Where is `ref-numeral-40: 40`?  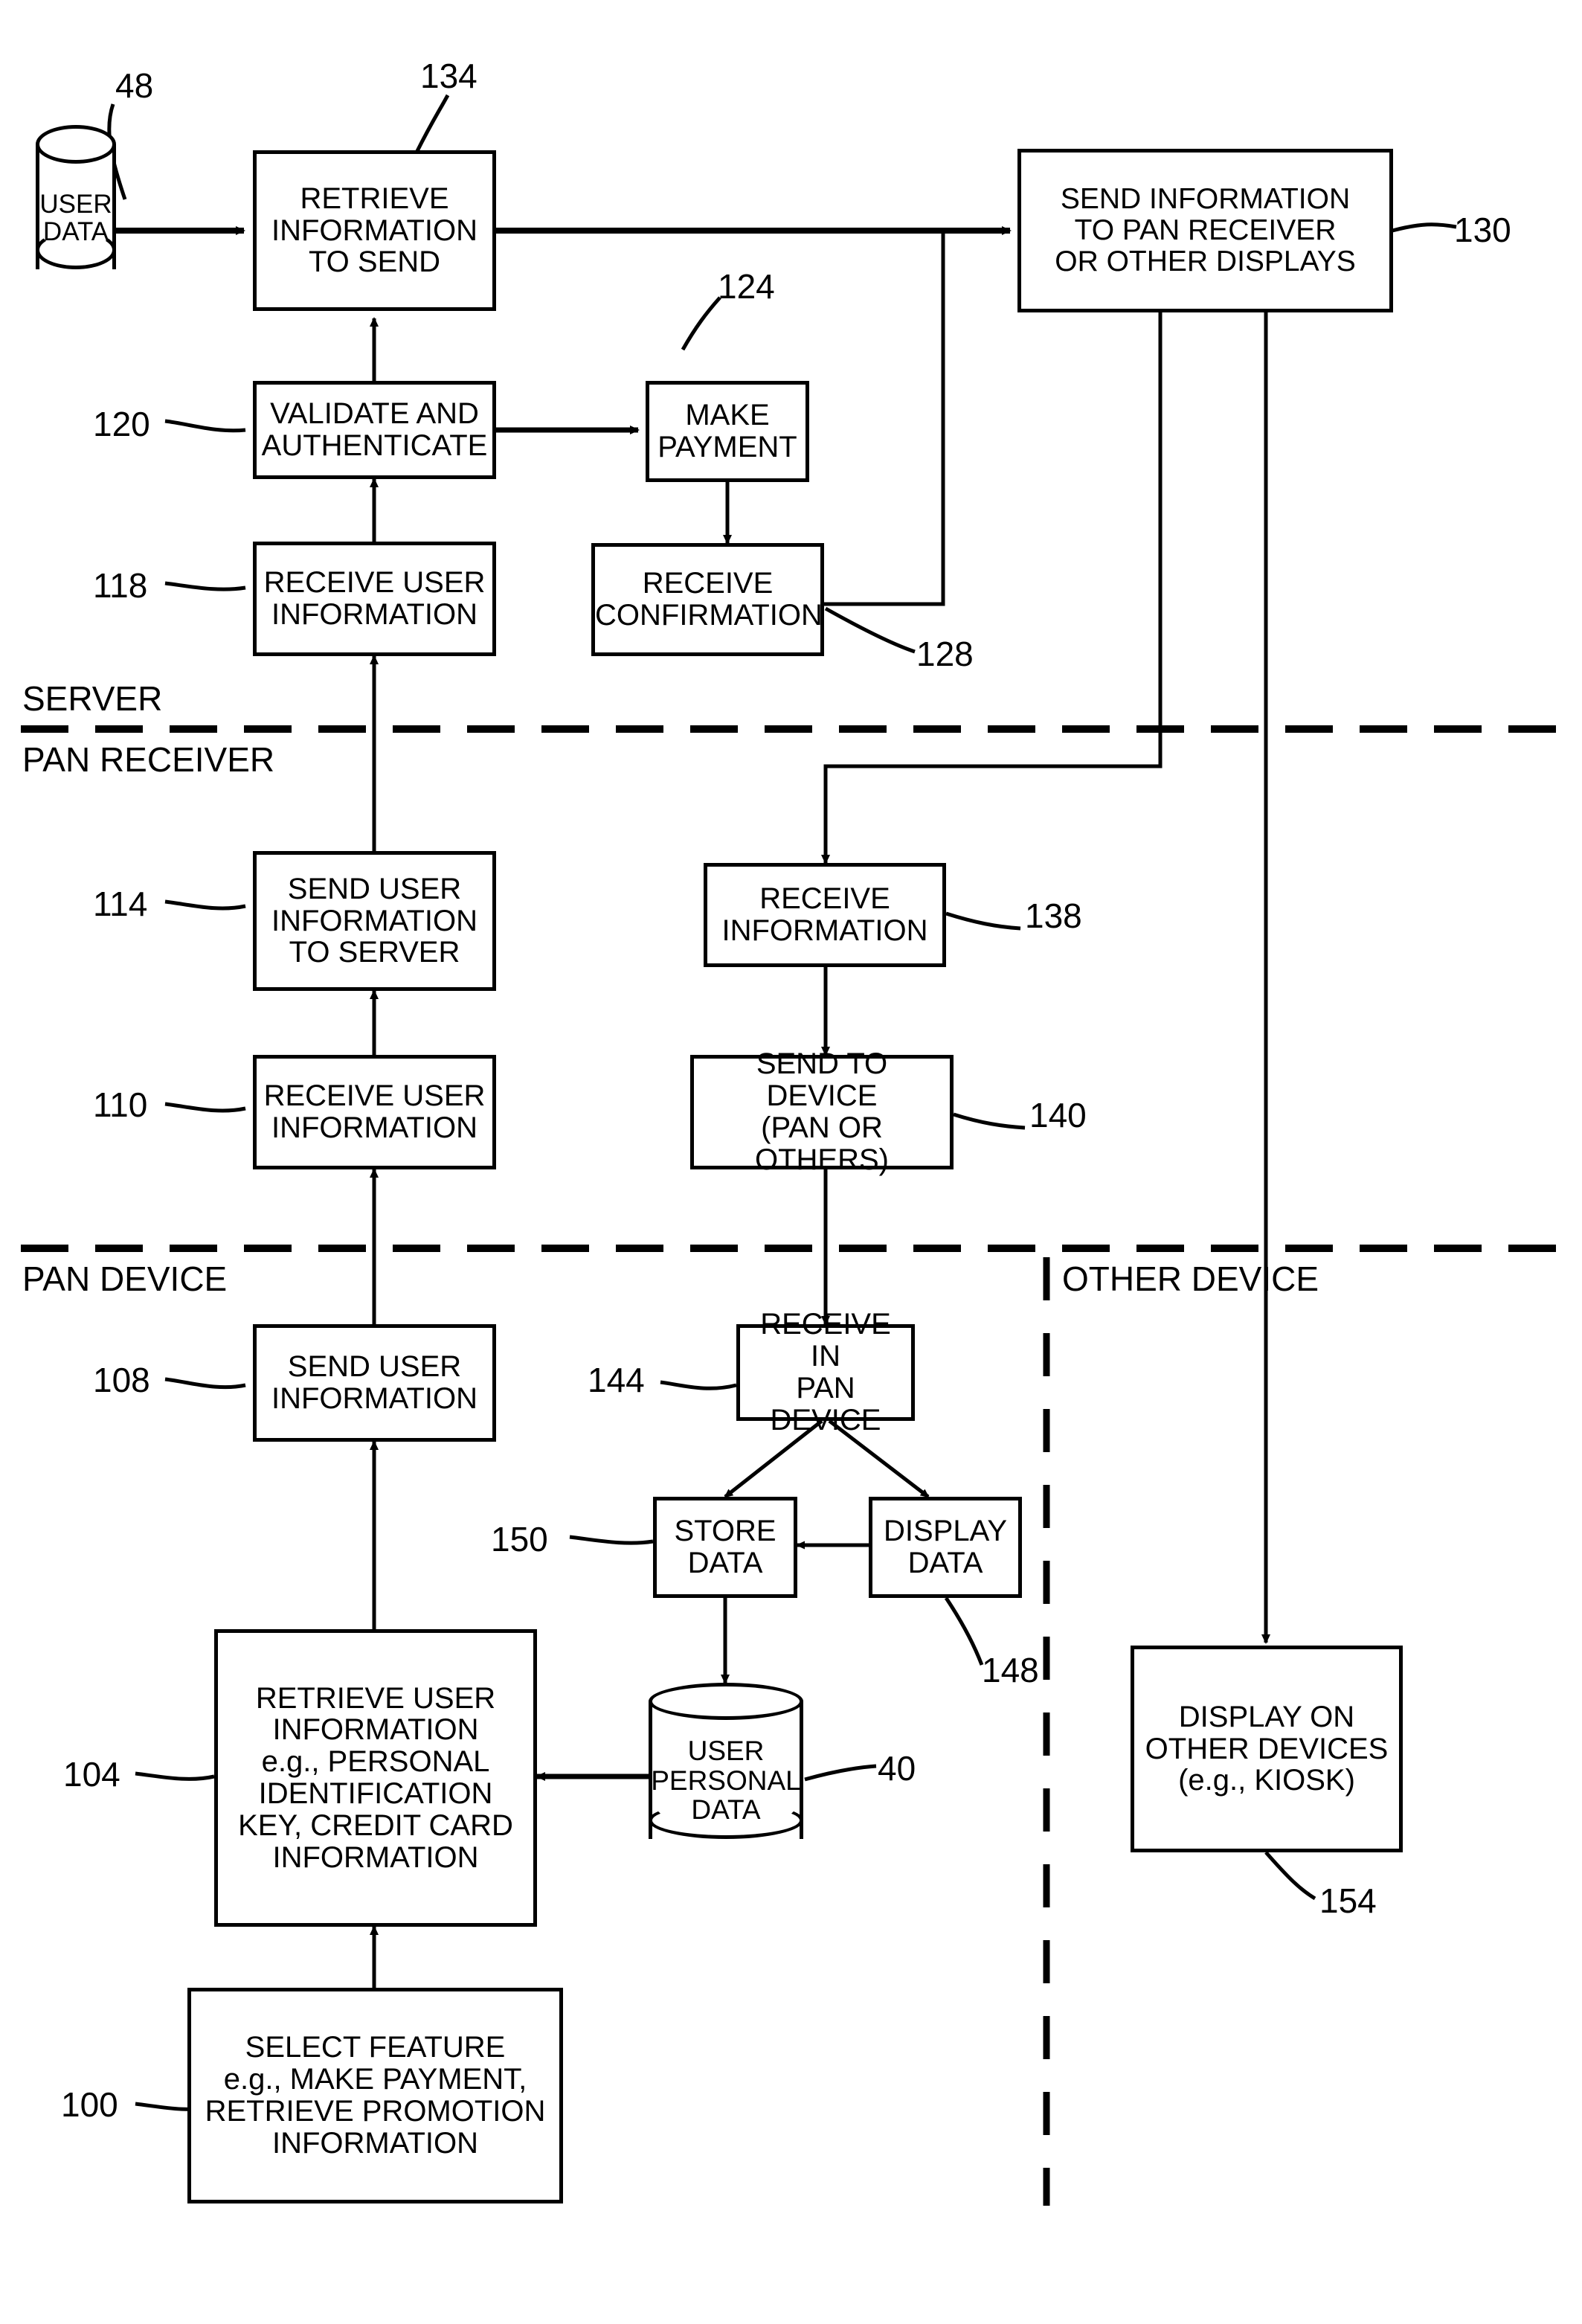 ref-numeral-40: 40 is located at coordinates (897, 1768).